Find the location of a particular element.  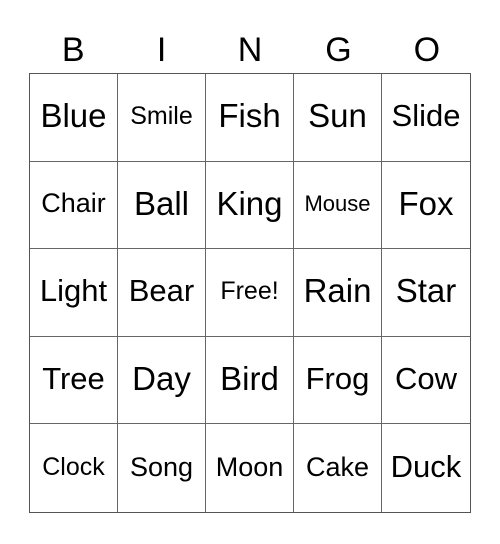

bingo-cell: Chair is located at coordinates (74, 205).